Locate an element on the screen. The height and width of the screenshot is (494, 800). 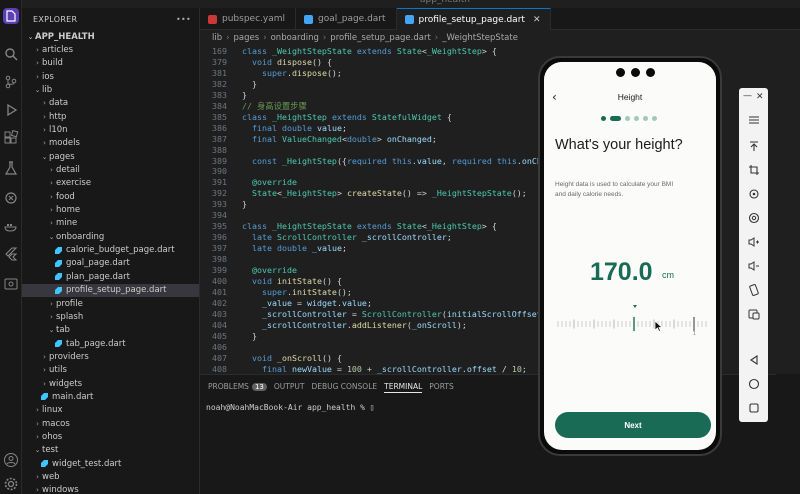
panel-tab: PORTS is located at coordinates (441, 386).